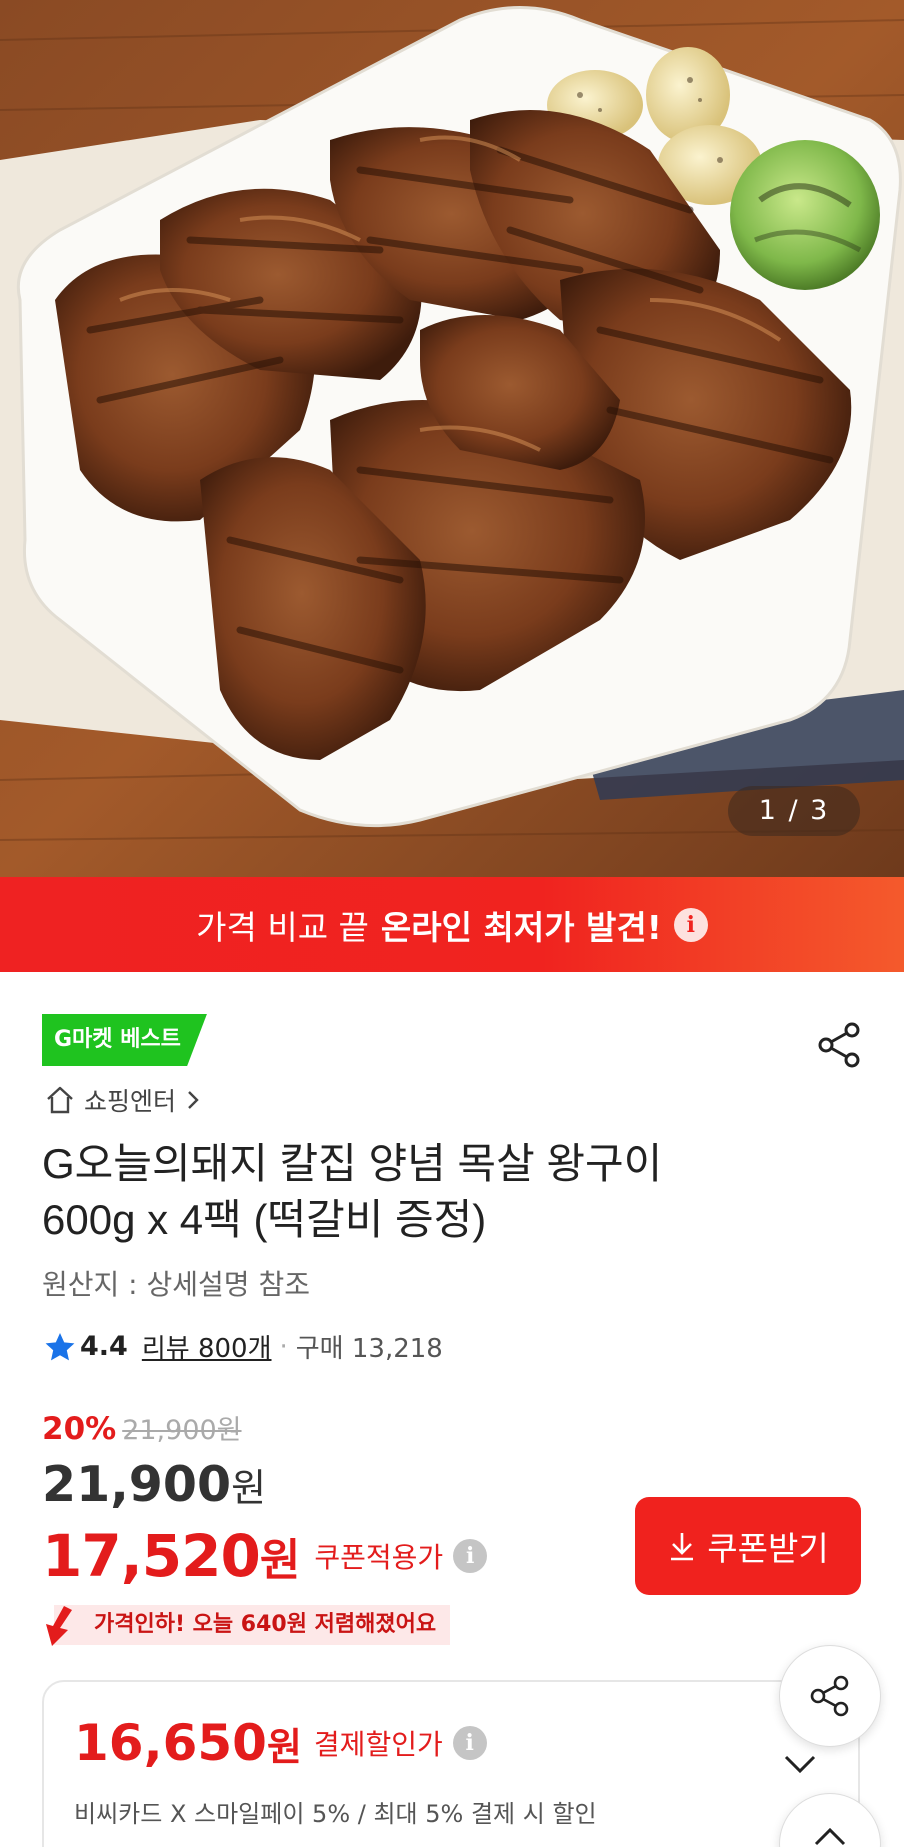  Describe the element at coordinates (521, 927) in the screenshot. I see `banner-highlight: 온라인 최저가 발견!` at that location.